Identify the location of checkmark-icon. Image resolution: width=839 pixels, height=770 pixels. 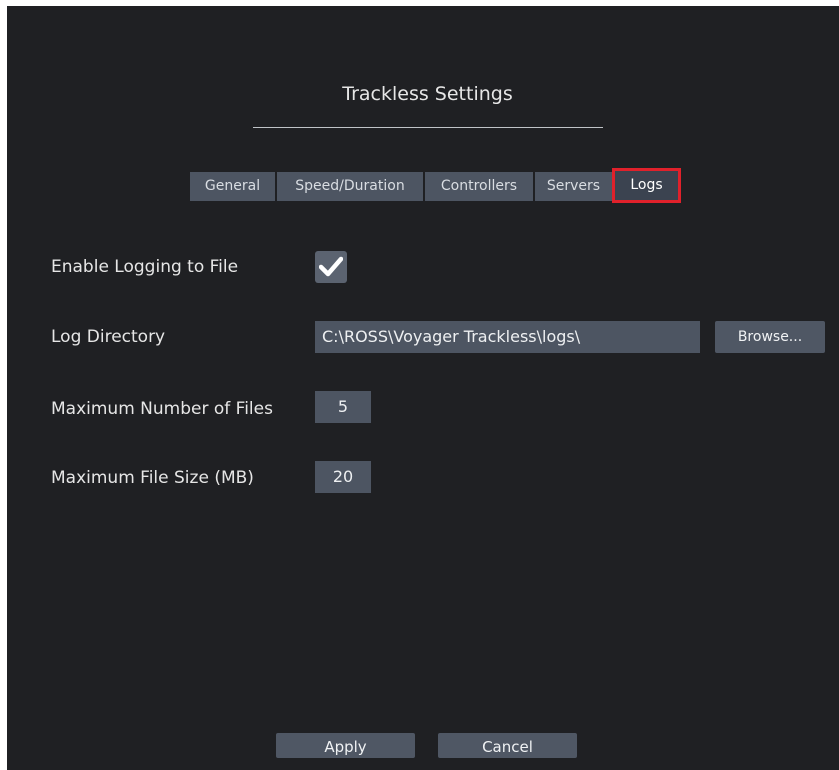
(331, 266).